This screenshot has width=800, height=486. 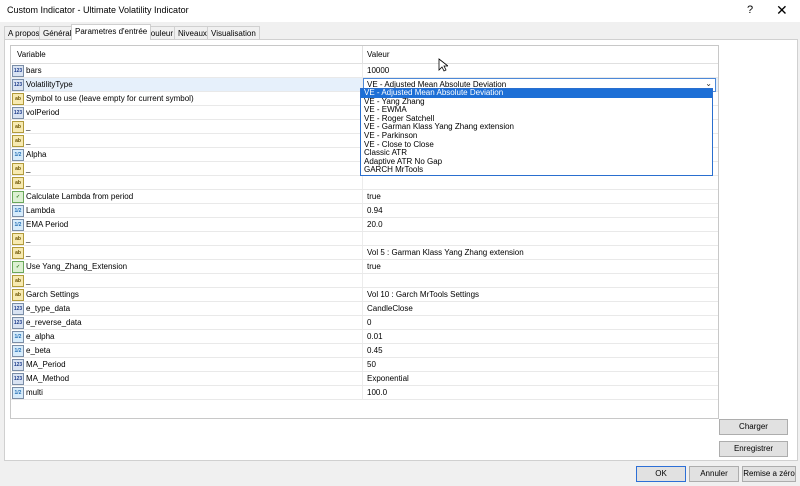 What do you see at coordinates (43, 112) in the screenshot?
I see `param-name: volPeriod` at bounding box center [43, 112].